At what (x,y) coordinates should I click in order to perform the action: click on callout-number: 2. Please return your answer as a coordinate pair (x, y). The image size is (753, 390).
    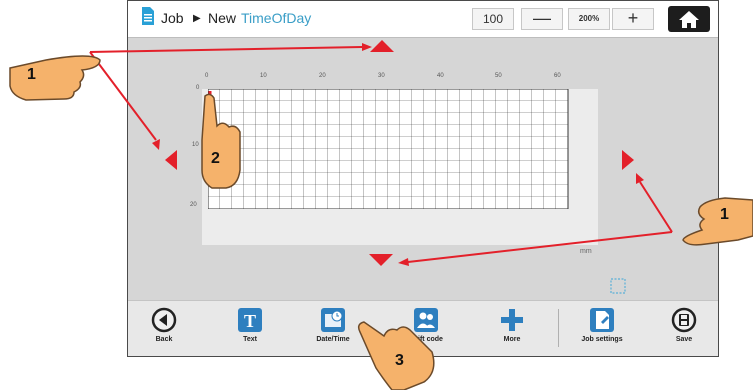
    Looking at the image, I should click on (215, 158).